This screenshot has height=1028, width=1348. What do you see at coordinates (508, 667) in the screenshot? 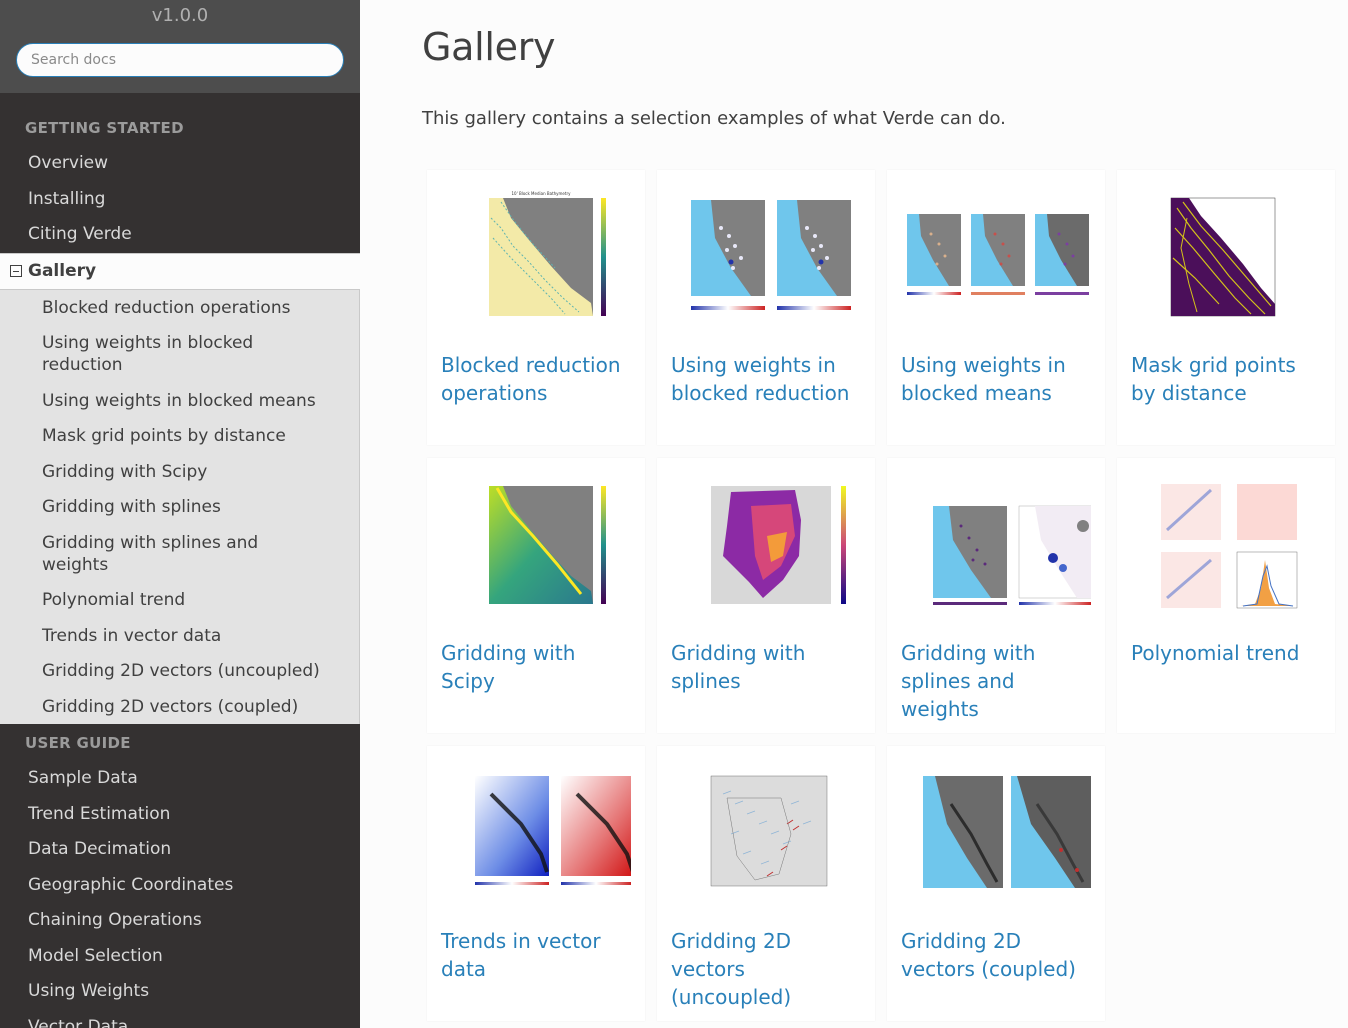
I see `card-label: Gridding with Scipy` at bounding box center [508, 667].